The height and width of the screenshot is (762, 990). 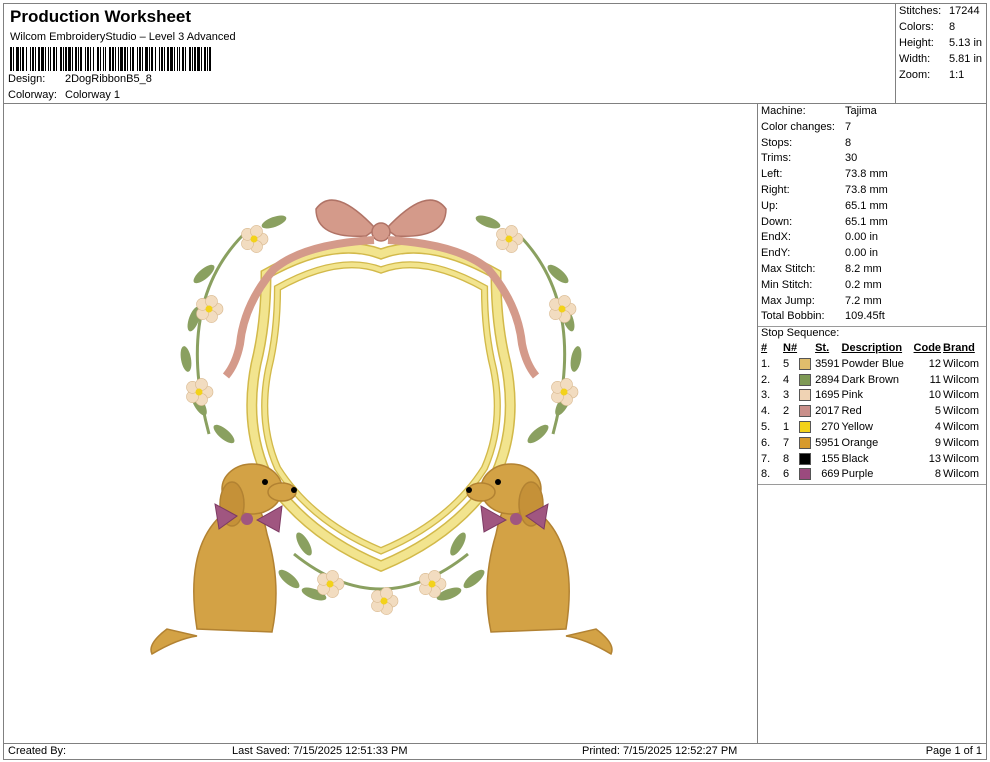 I want to click on thread-code: 11, so click(x=935, y=379).